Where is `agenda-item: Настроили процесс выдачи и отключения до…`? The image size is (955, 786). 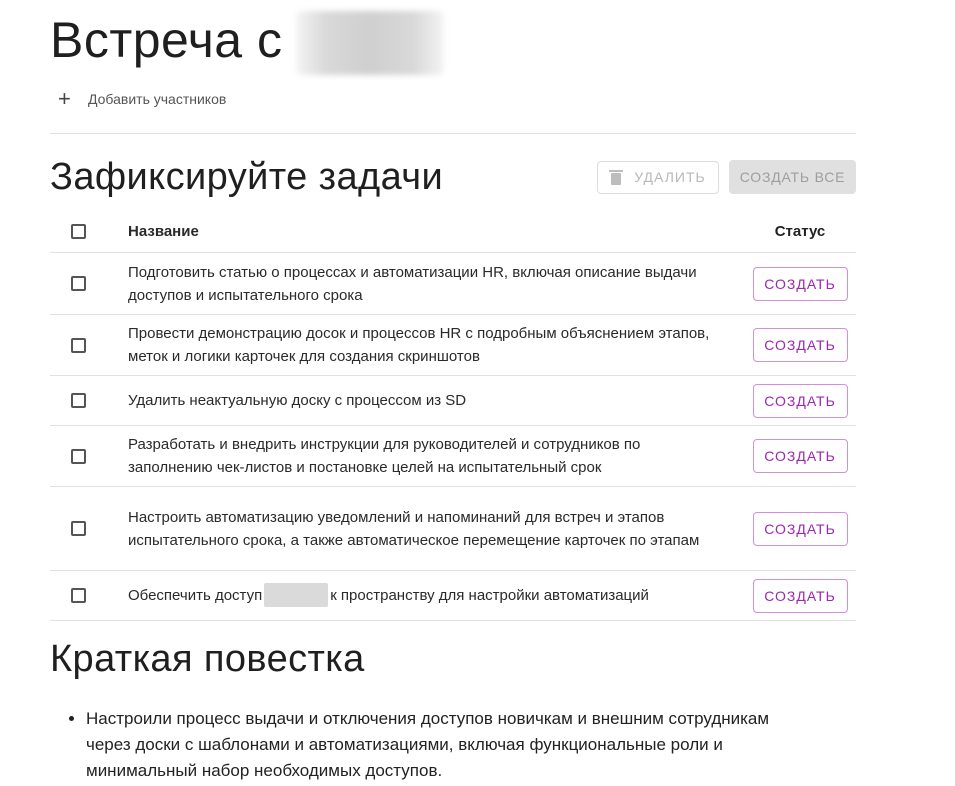
agenda-item: Настроили процесс выдачи и отключения до… is located at coordinates (446, 745).